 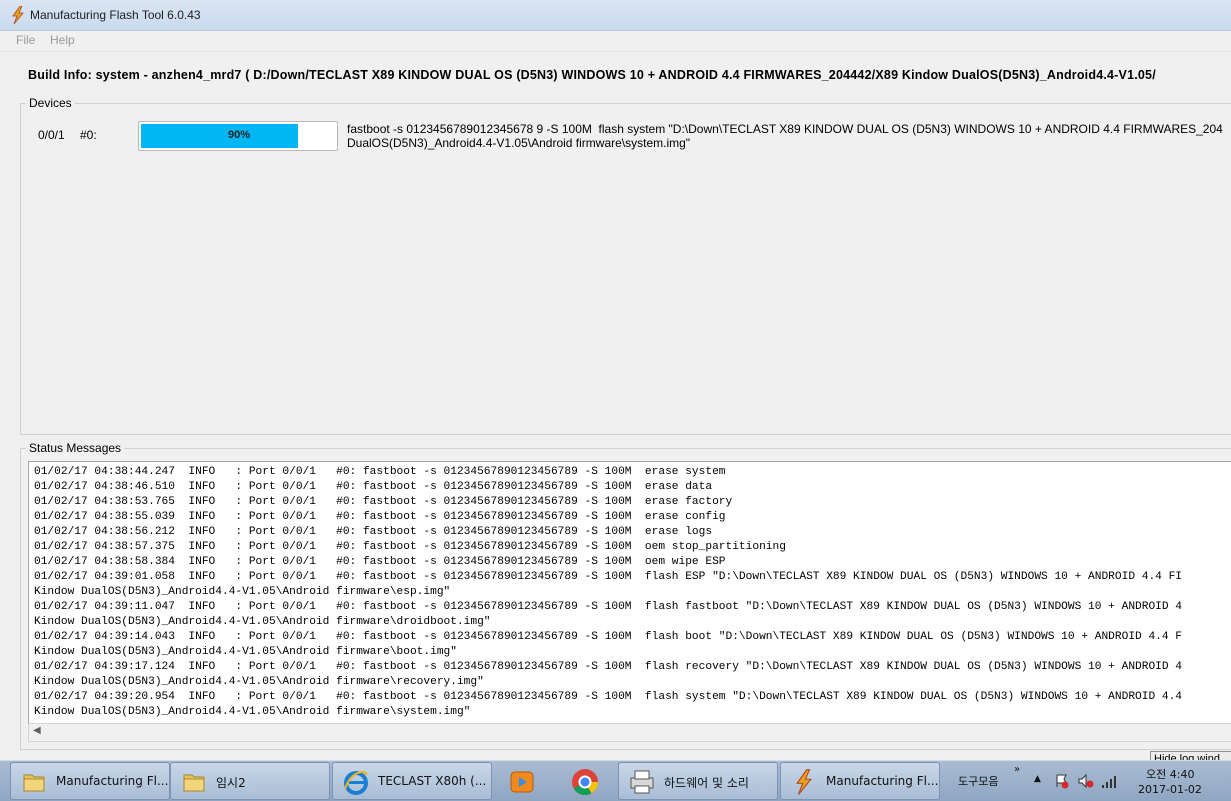 I want to click on taskbar-button-temp-folder: 임시2, so click(x=250, y=781).